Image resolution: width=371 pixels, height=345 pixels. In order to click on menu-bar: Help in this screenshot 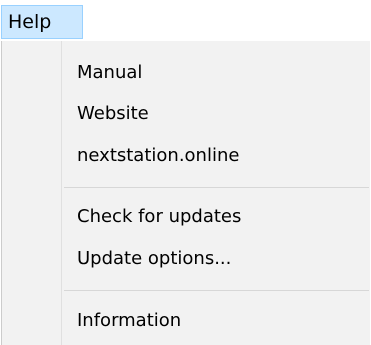, I will do `click(185, 21)`.